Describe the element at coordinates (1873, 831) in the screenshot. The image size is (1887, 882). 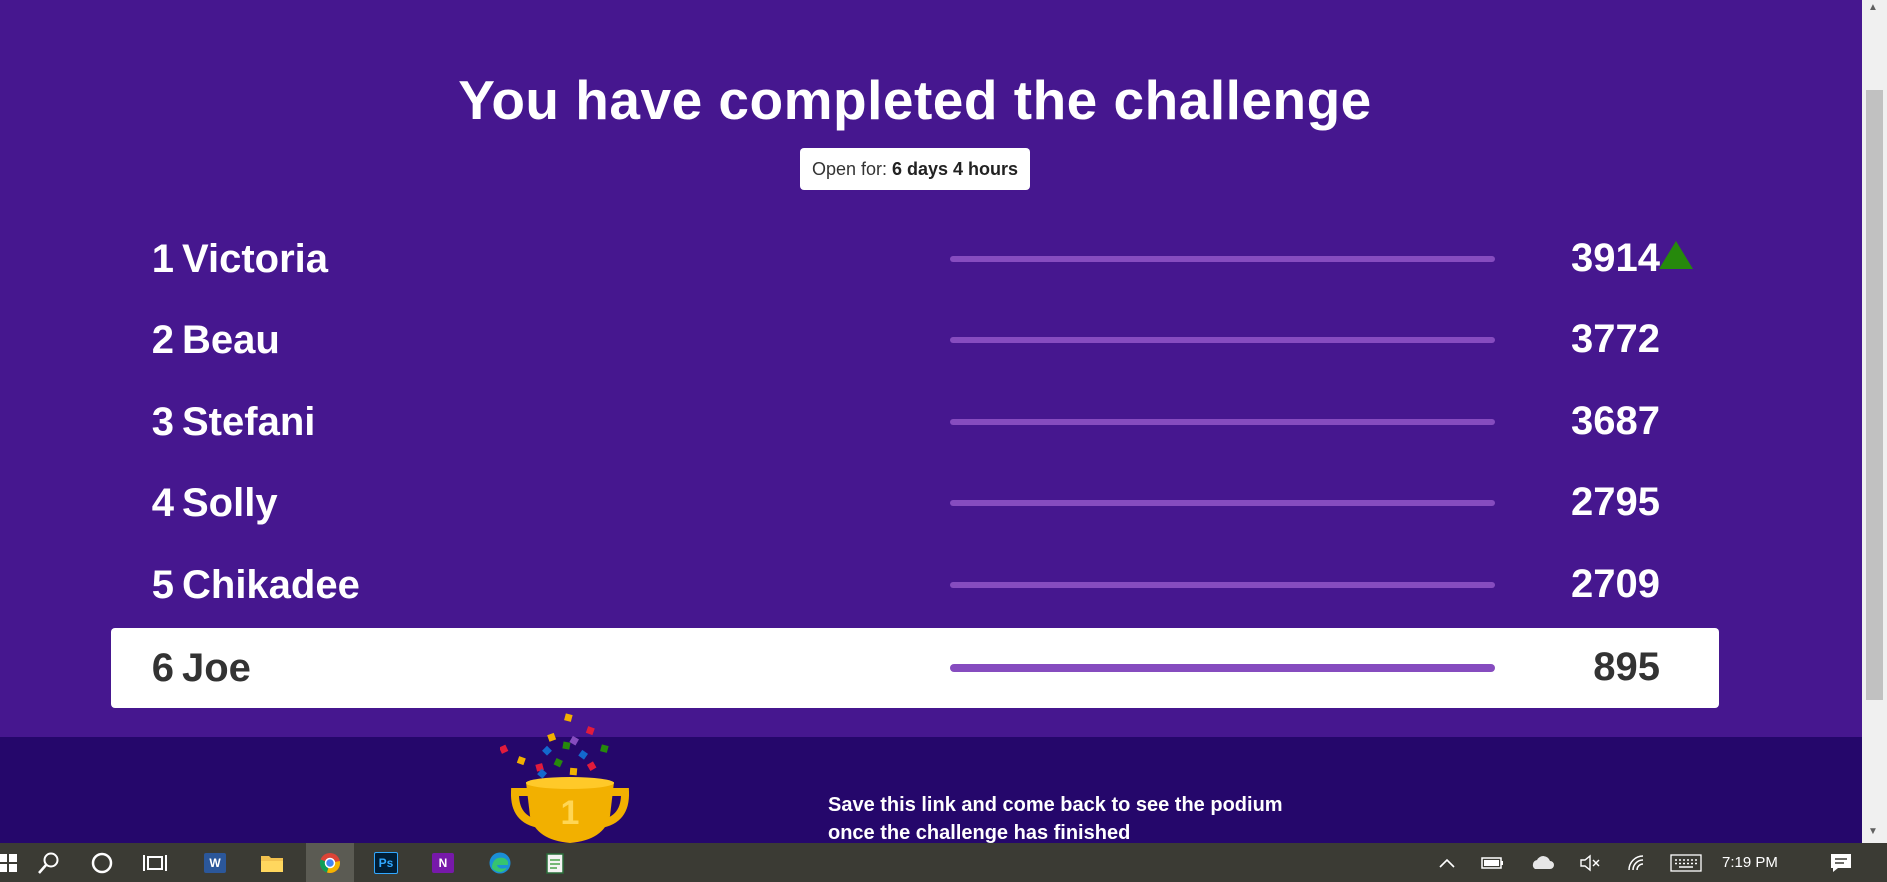
I see `scroll-down-icon: ▼` at that location.